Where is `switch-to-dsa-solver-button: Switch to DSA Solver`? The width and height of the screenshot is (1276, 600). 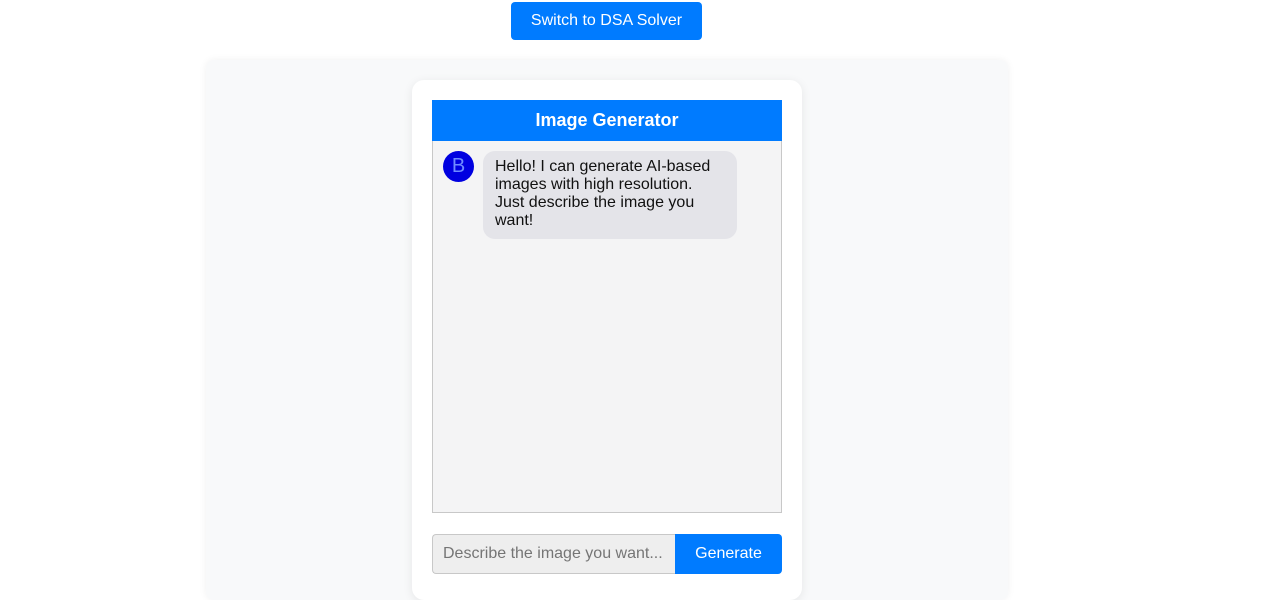 switch-to-dsa-solver-button: Switch to DSA Solver is located at coordinates (606, 21).